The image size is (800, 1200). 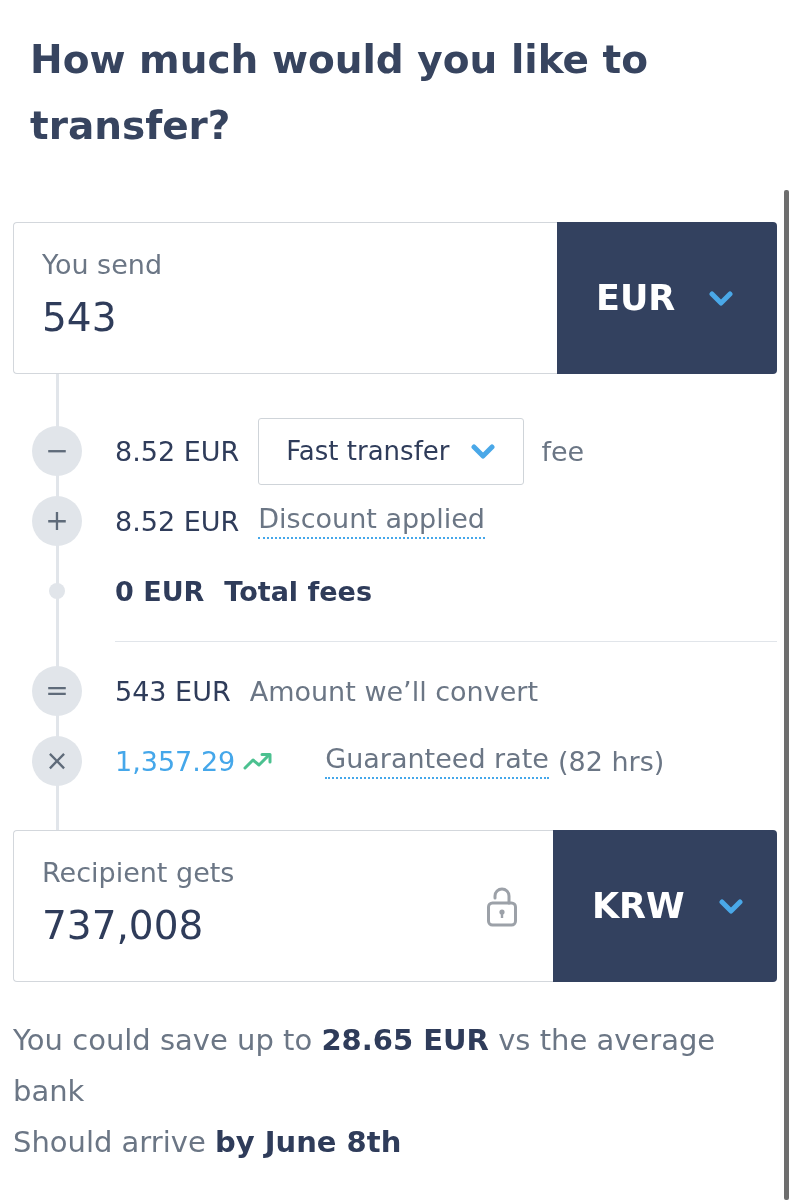 What do you see at coordinates (138, 873) in the screenshot?
I see `field-label: Recipient gets` at bounding box center [138, 873].